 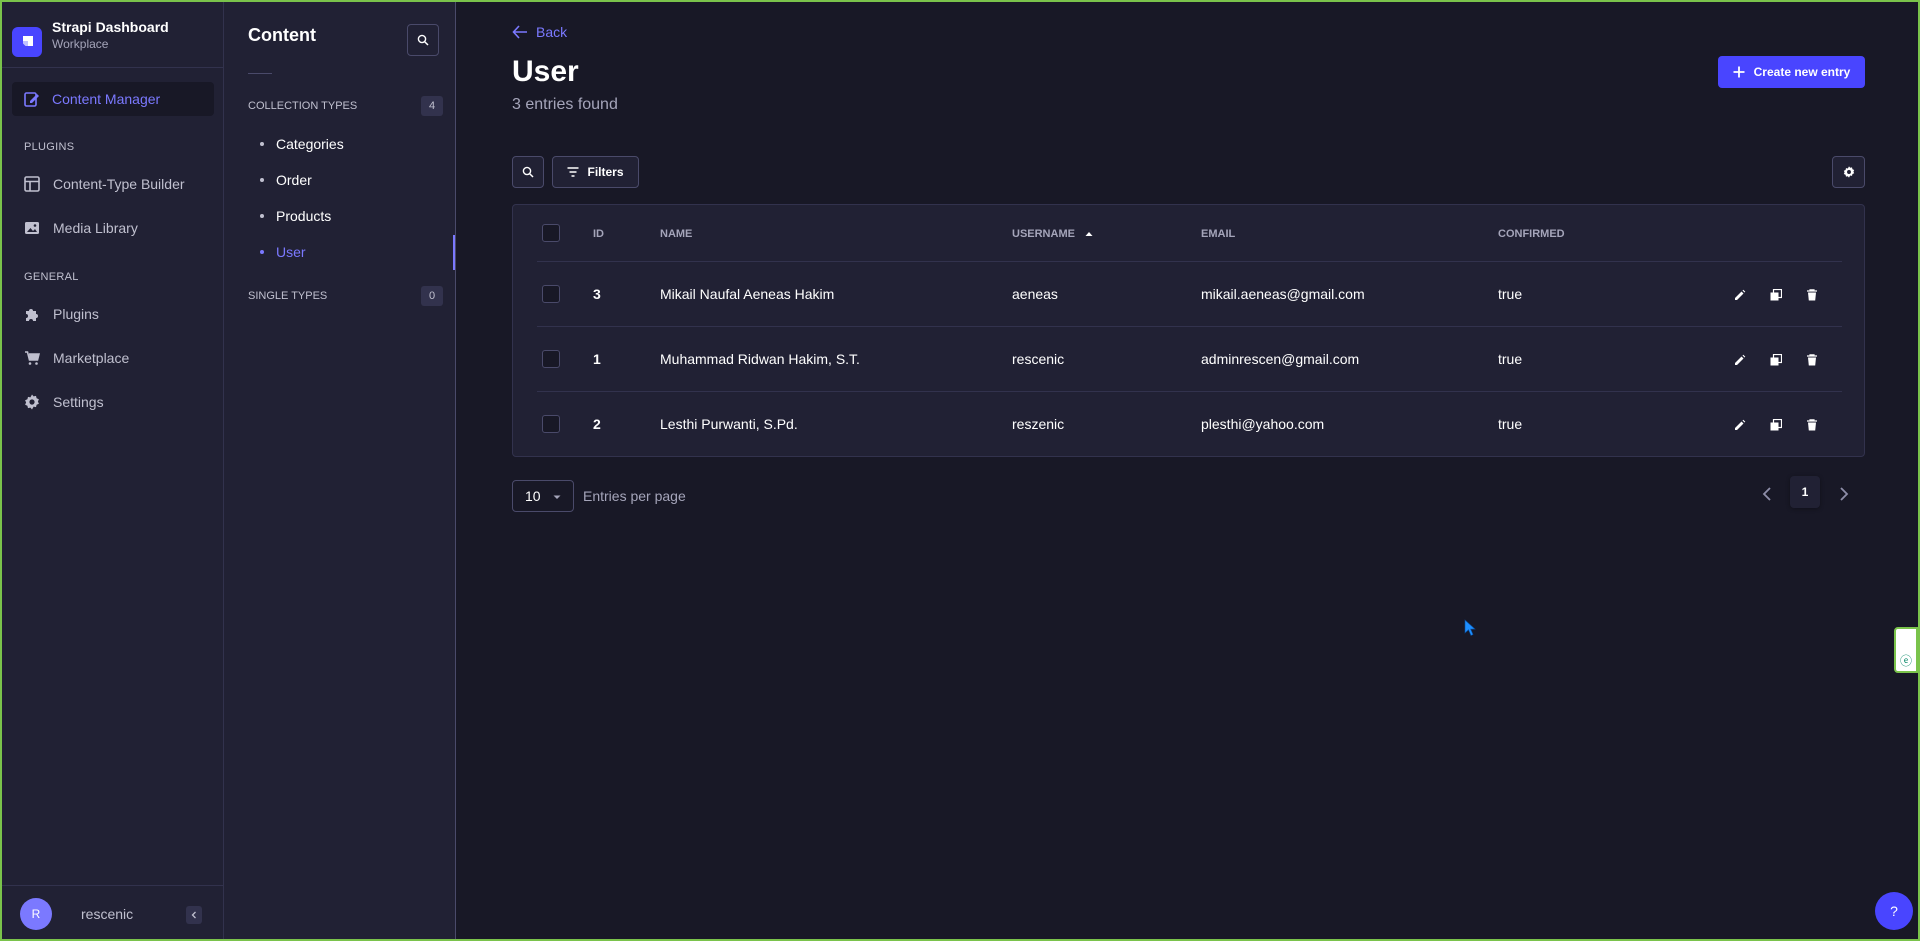 I want to click on column-header-label: USERNAME, so click(x=1043, y=234).